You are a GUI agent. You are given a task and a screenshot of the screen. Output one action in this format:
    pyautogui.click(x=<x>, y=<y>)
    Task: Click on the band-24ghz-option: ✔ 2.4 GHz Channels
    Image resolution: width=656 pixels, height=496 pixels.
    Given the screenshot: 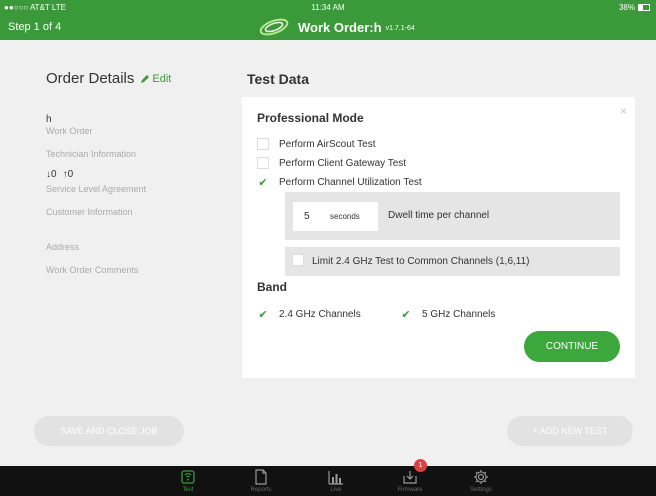 What is the action you would take?
    pyautogui.click(x=309, y=314)
    